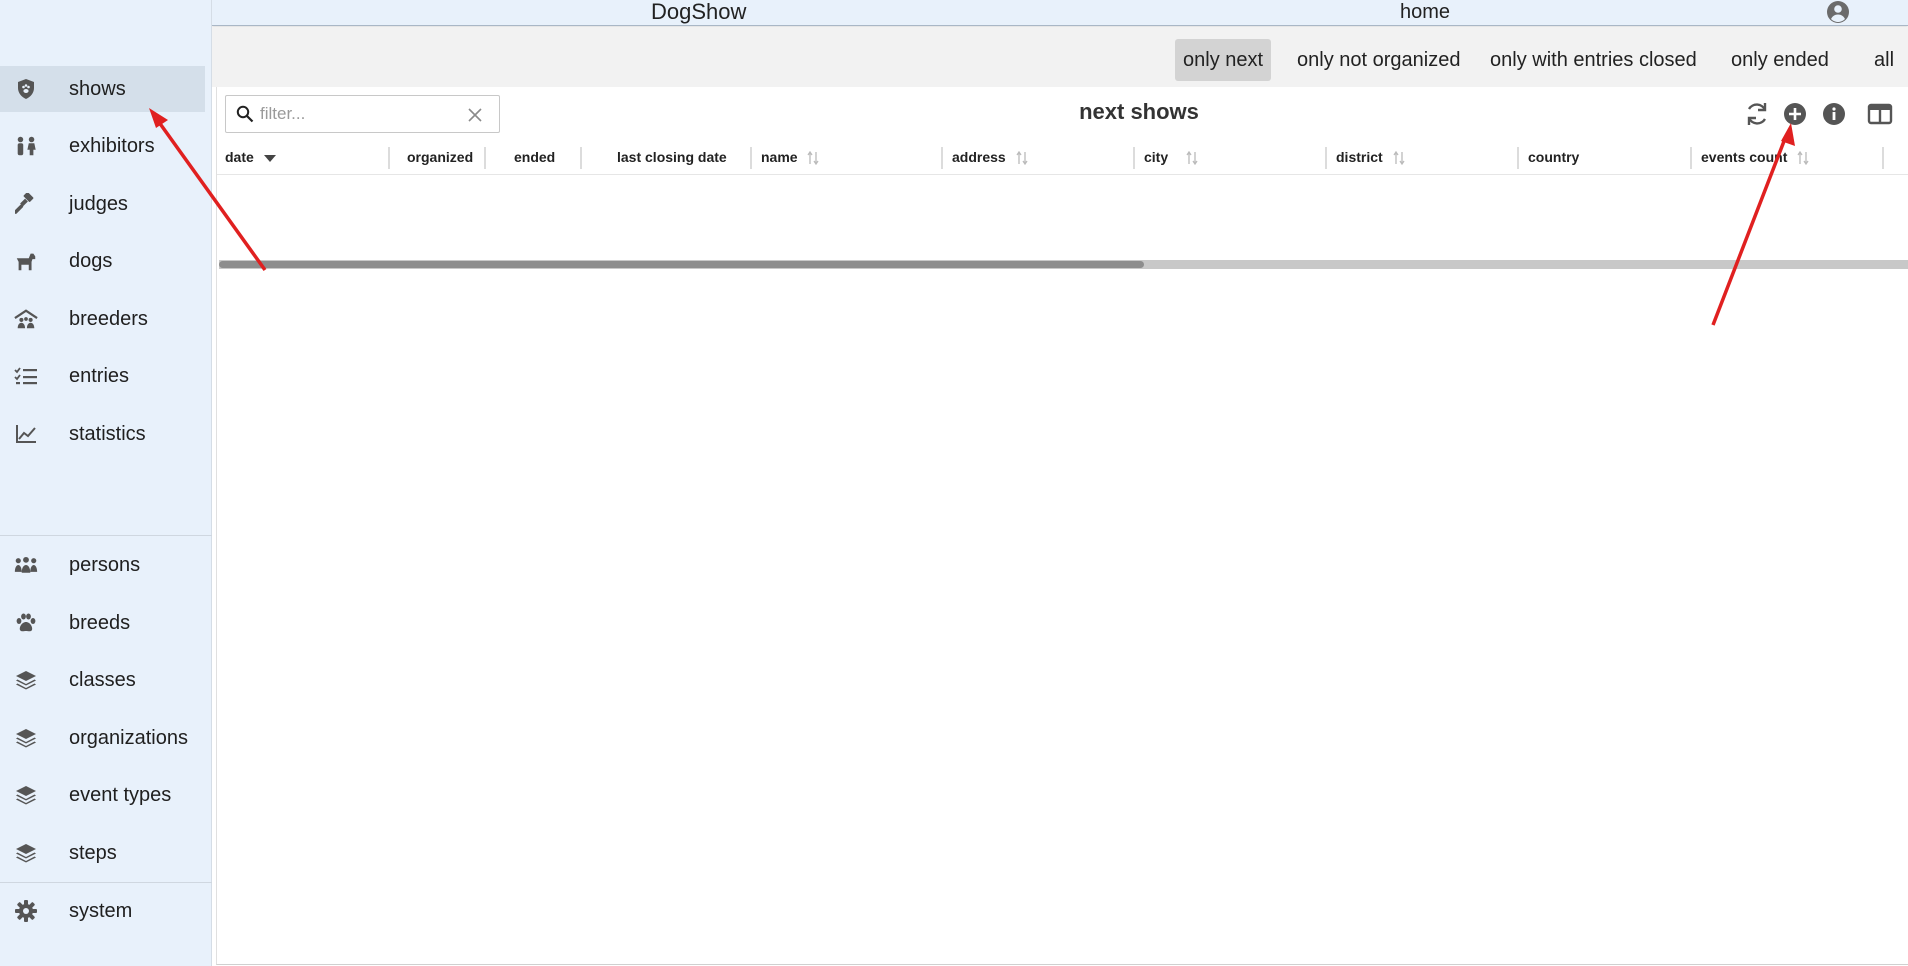 Image resolution: width=1908 pixels, height=966 pixels. Describe the element at coordinates (1757, 114) in the screenshot. I see `refresh-icon` at that location.